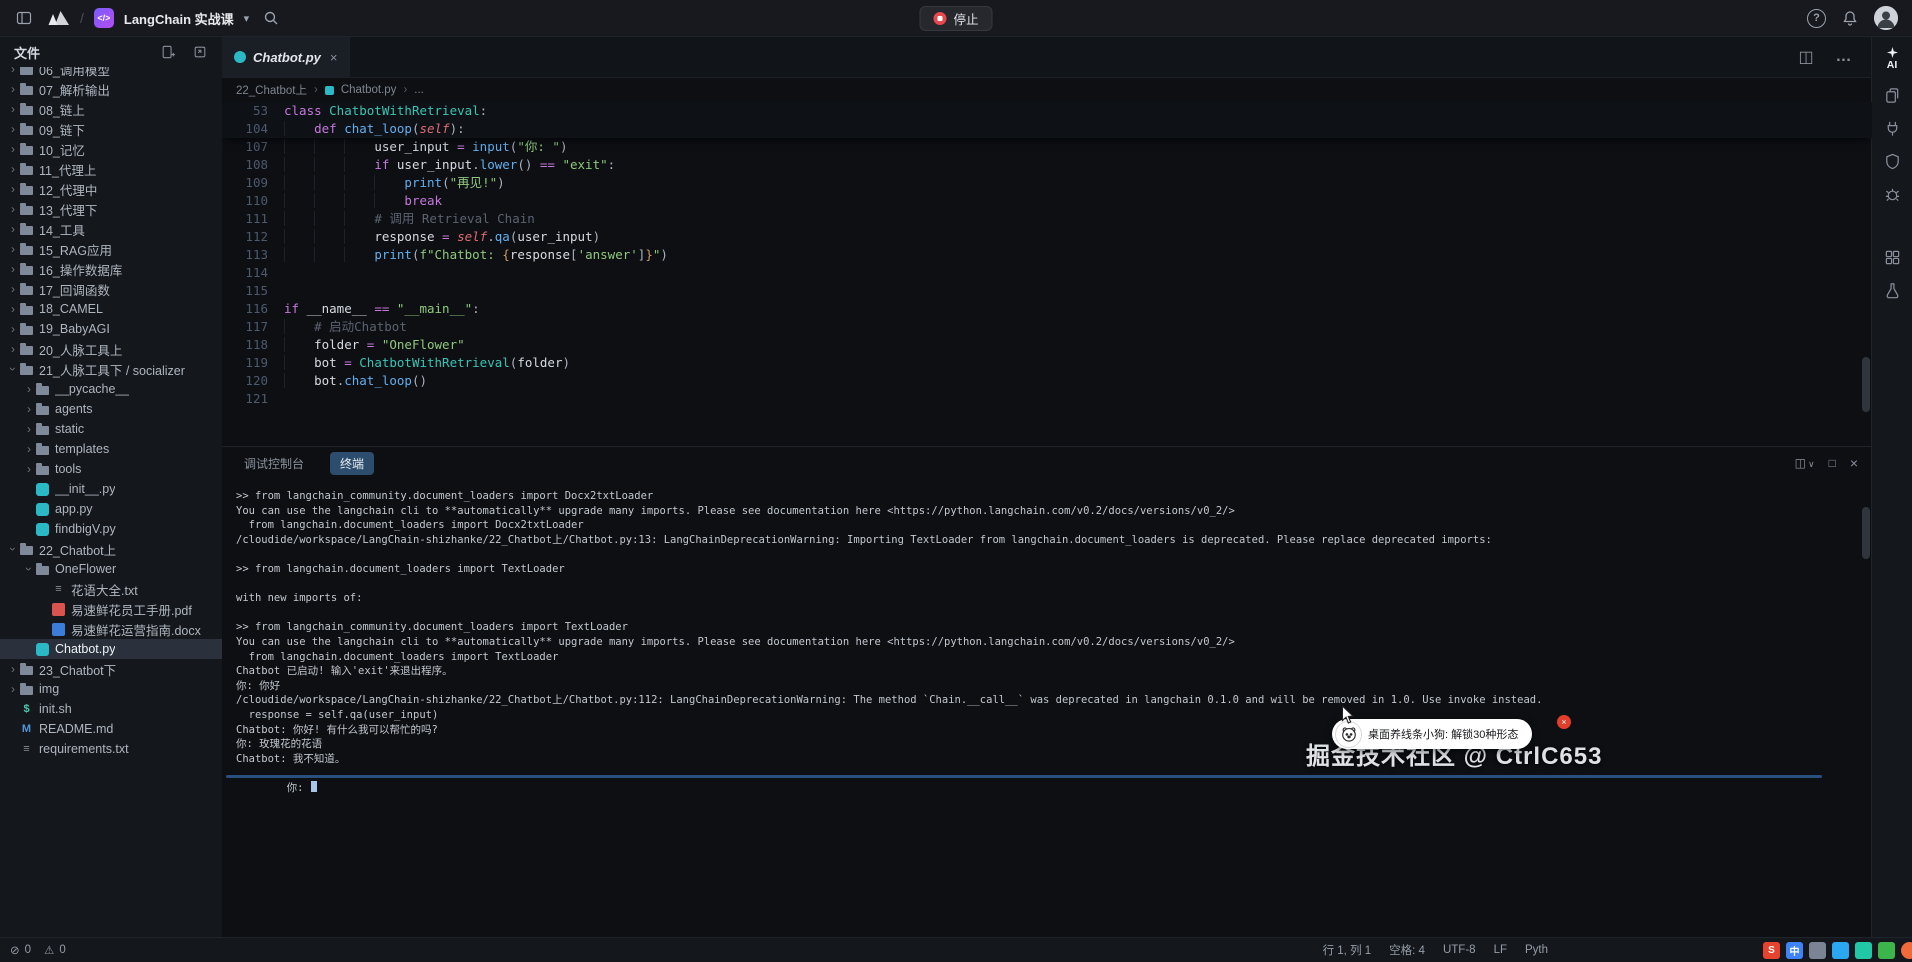 This screenshot has height=962, width=1912. Describe the element at coordinates (1886, 950) in the screenshot. I see `wechat-tray-icon` at that location.